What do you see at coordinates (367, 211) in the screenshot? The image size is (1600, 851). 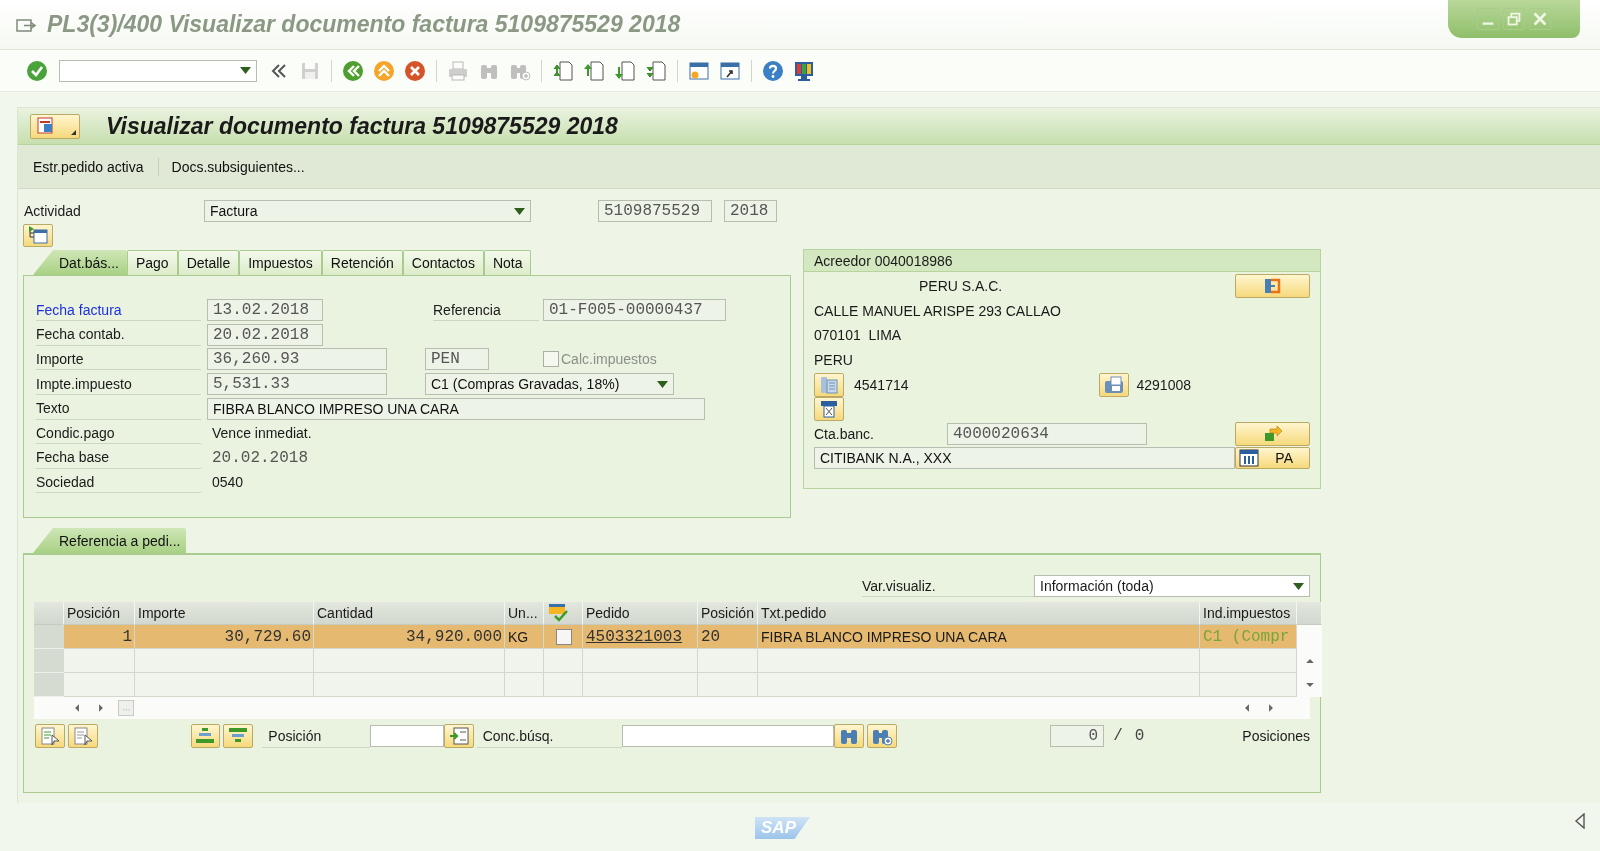 I see `activity-dropdown: Factura` at bounding box center [367, 211].